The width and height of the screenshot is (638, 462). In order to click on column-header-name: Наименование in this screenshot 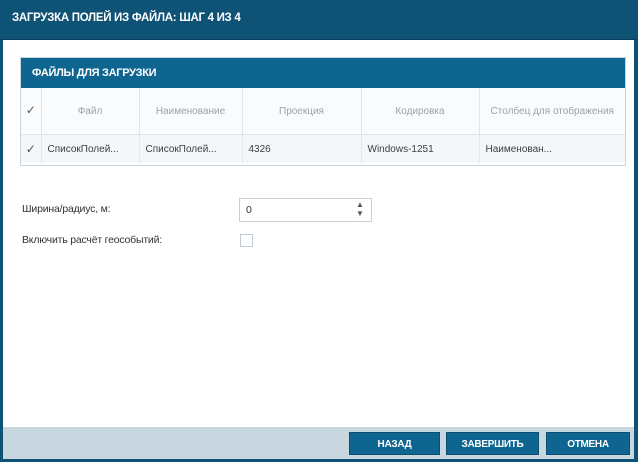, I will do `click(191, 111)`.